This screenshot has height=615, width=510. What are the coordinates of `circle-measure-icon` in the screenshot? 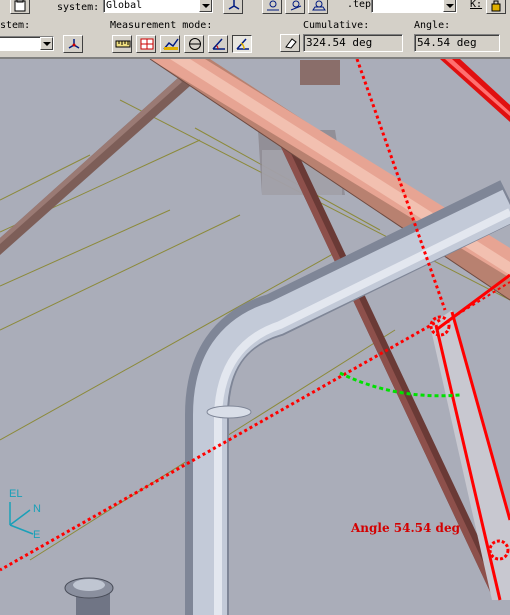 It's located at (195, 44).